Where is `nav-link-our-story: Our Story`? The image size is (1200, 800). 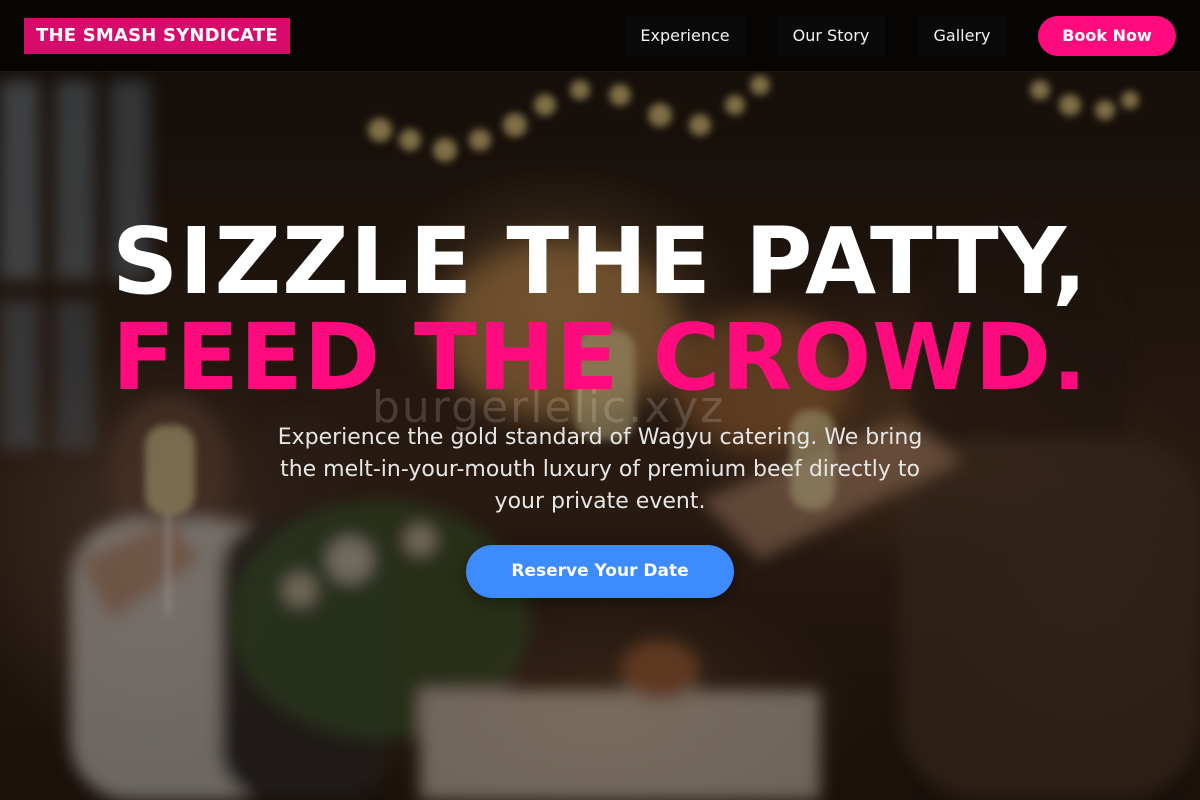
nav-link-our-story: Our Story is located at coordinates (831, 36).